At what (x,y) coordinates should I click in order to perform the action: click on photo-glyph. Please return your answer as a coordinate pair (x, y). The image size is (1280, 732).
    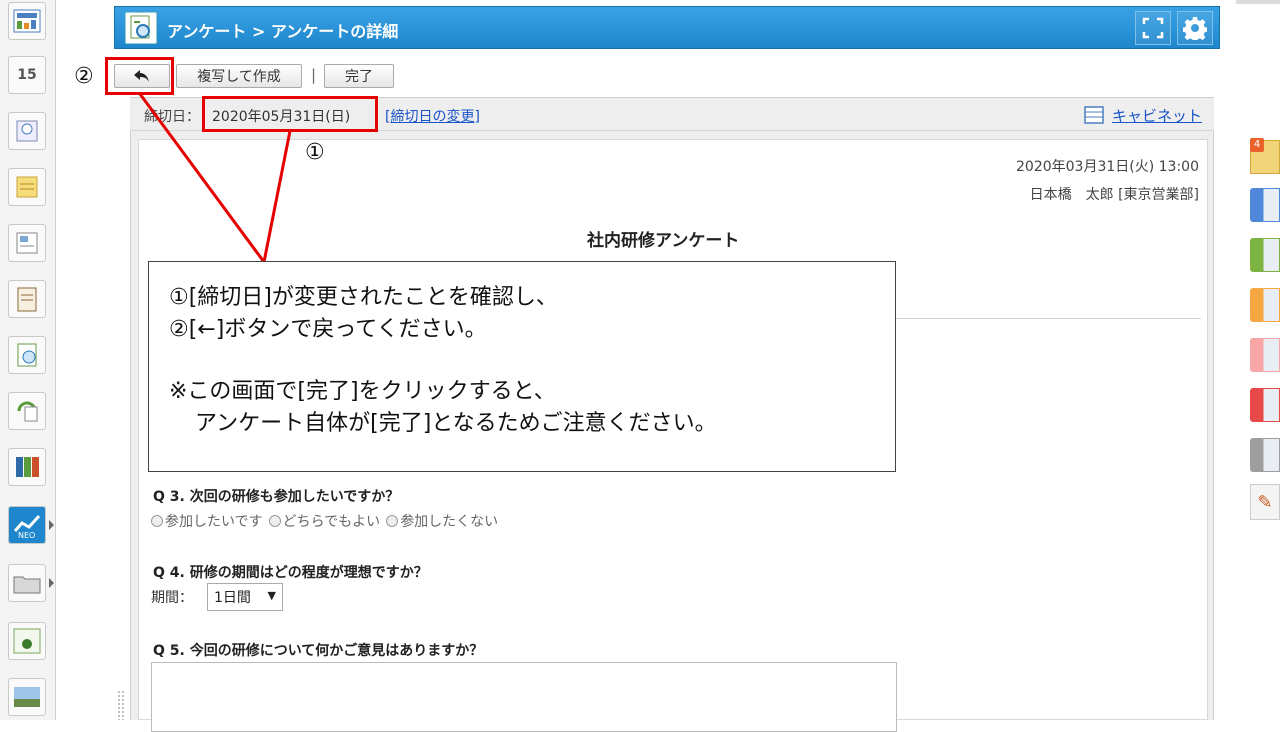
    Looking at the image, I should click on (27, 697).